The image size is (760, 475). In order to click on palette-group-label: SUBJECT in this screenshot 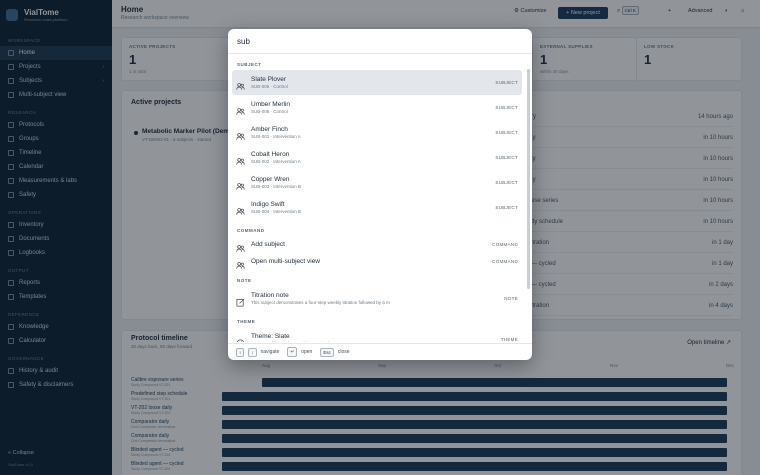, I will do `click(249, 64)`.